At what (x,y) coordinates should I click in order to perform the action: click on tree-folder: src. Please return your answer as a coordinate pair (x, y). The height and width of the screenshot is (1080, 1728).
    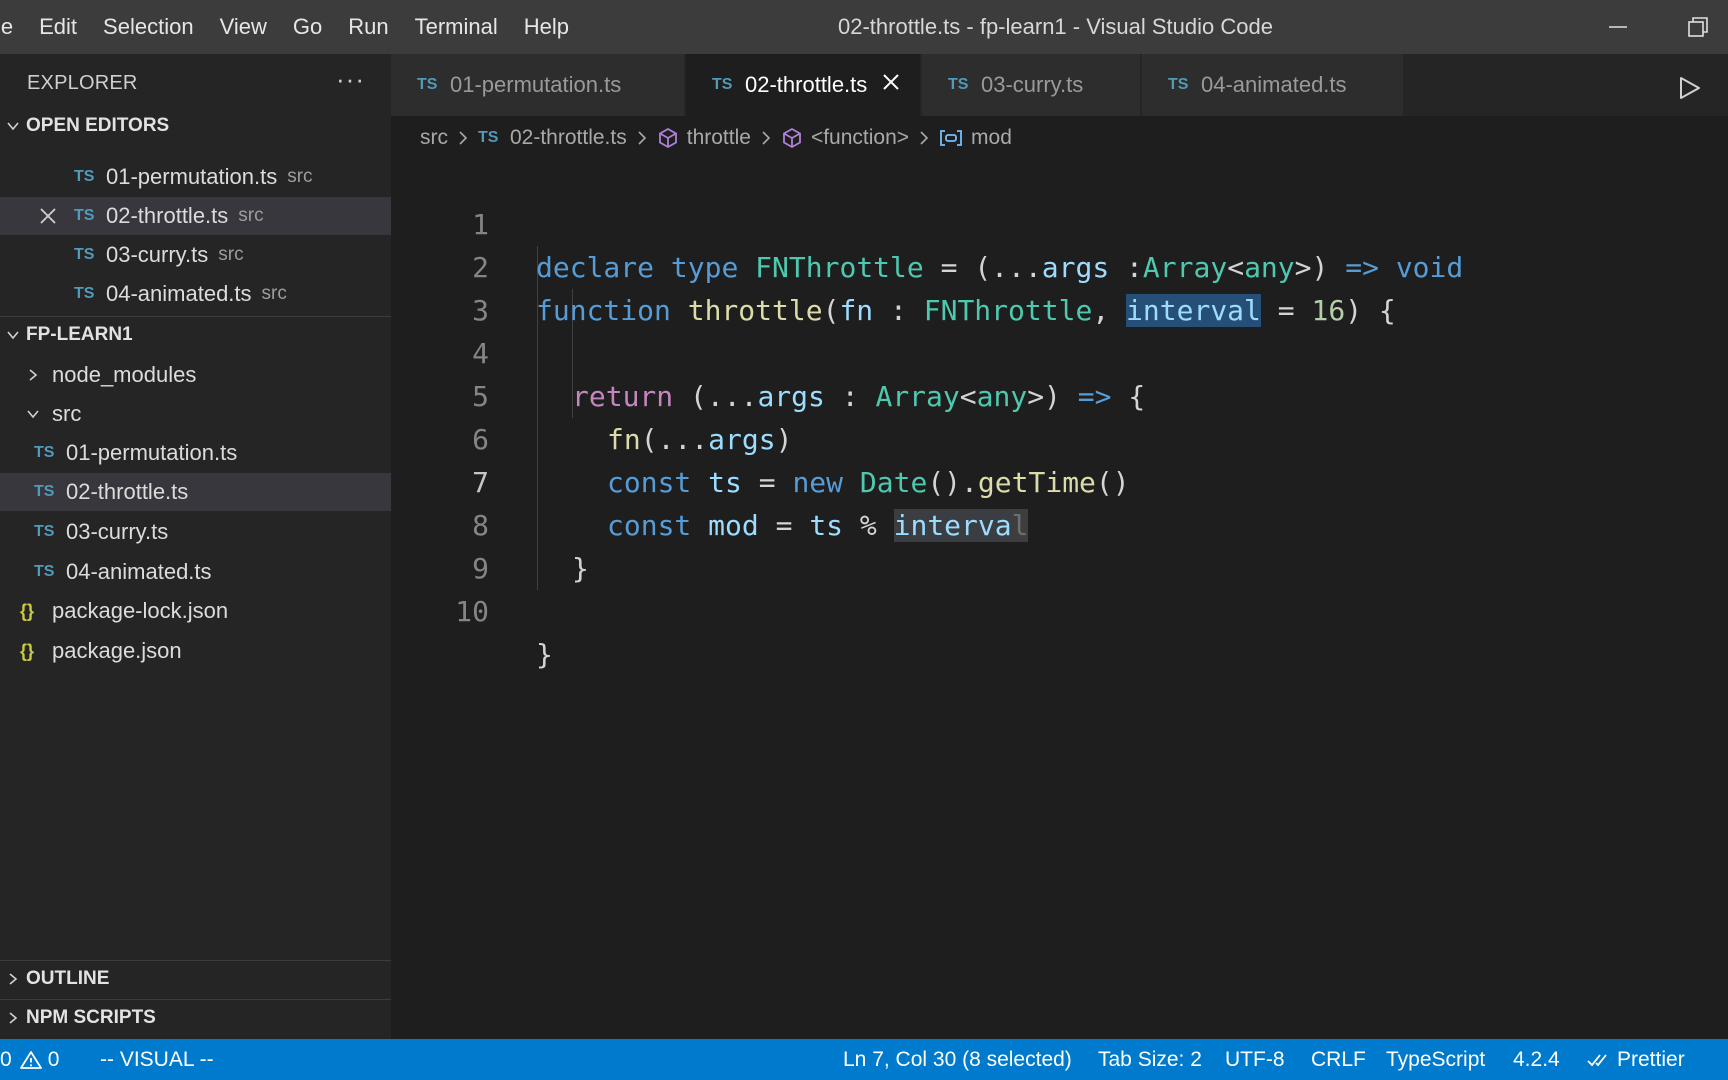
    Looking at the image, I should click on (195, 414).